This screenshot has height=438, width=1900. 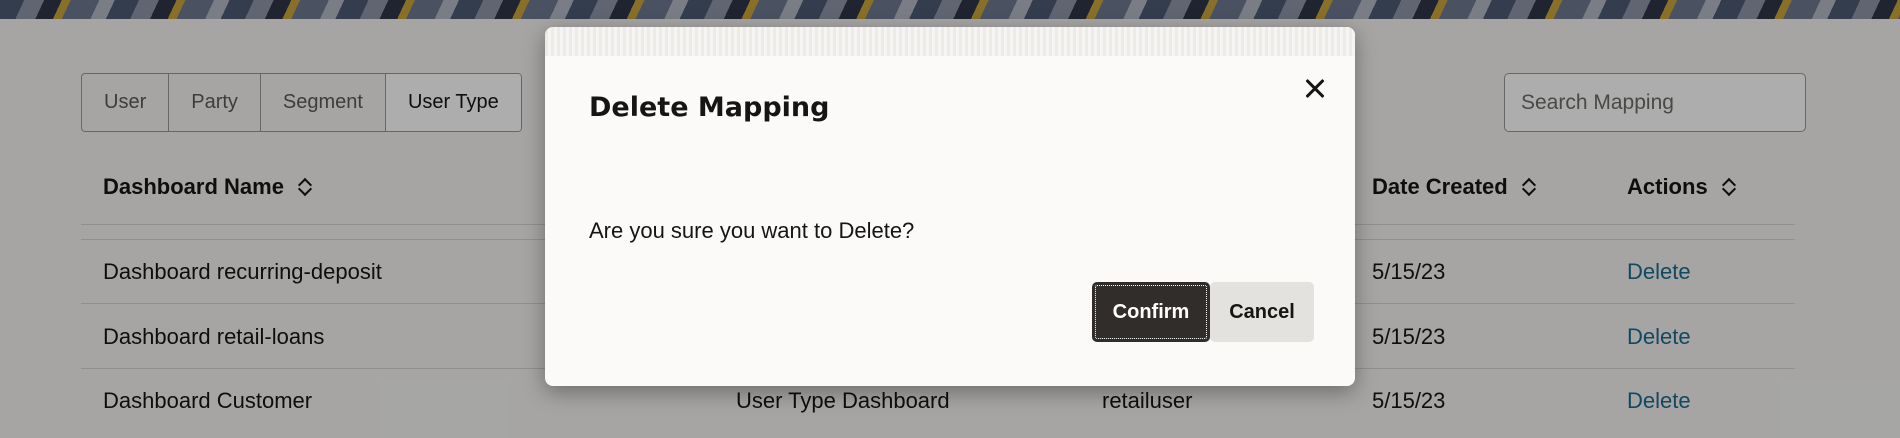 I want to click on dialog-header-strip, so click(x=950, y=41).